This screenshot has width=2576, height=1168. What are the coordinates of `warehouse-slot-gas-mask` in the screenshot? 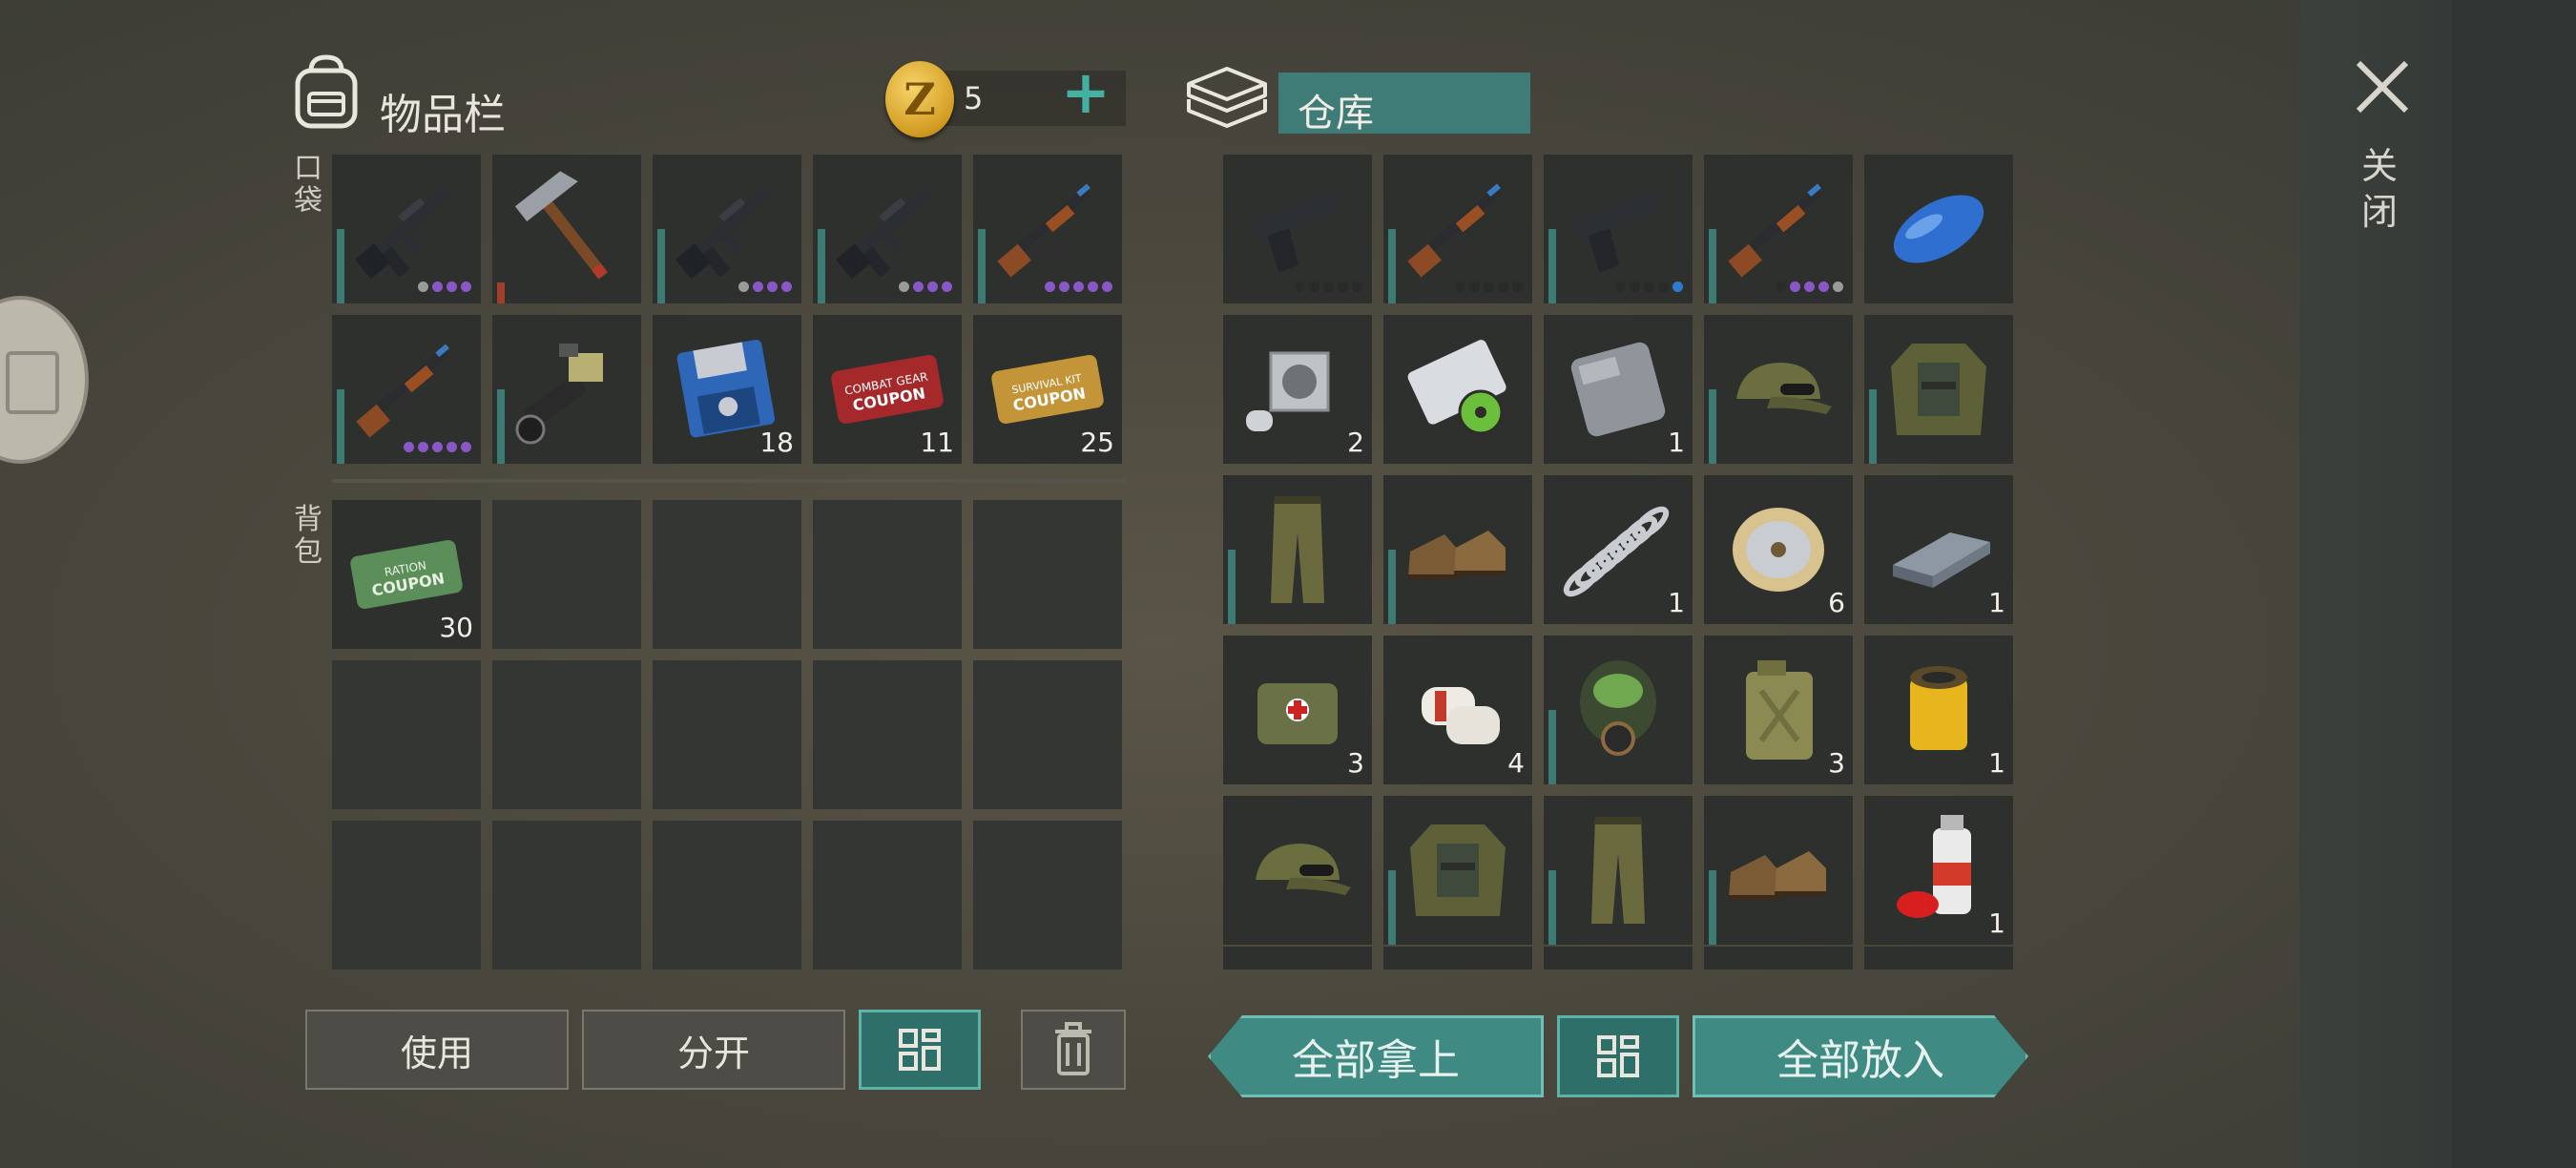 It's located at (1618, 710).